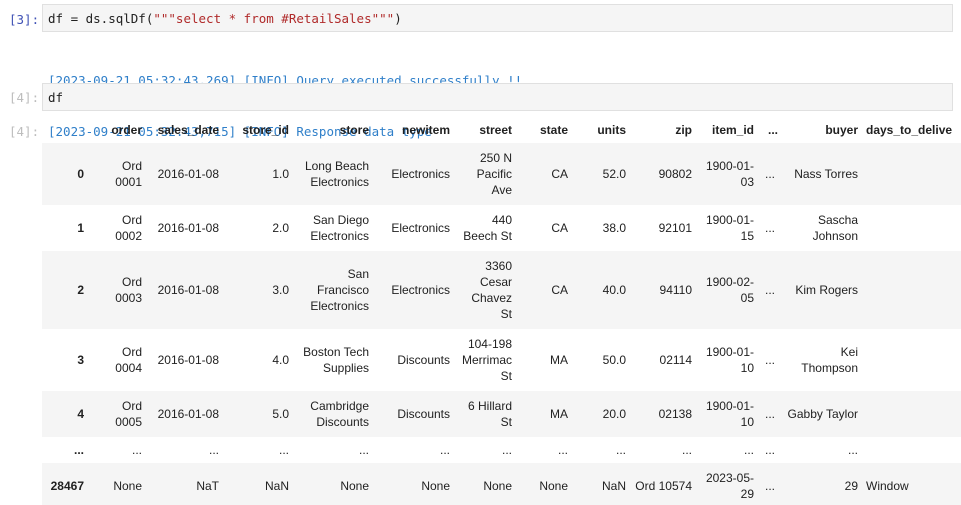  What do you see at coordinates (611, 130) in the screenshot?
I see `column-header: units` at bounding box center [611, 130].